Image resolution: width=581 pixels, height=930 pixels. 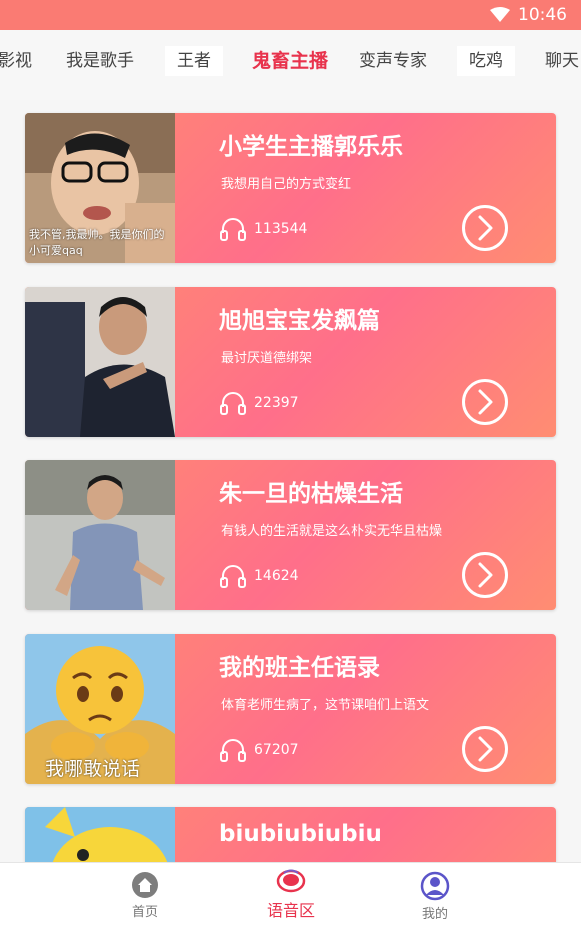 What do you see at coordinates (299, 321) in the screenshot?
I see `card-title: 旭旭宝宝发飙篇` at bounding box center [299, 321].